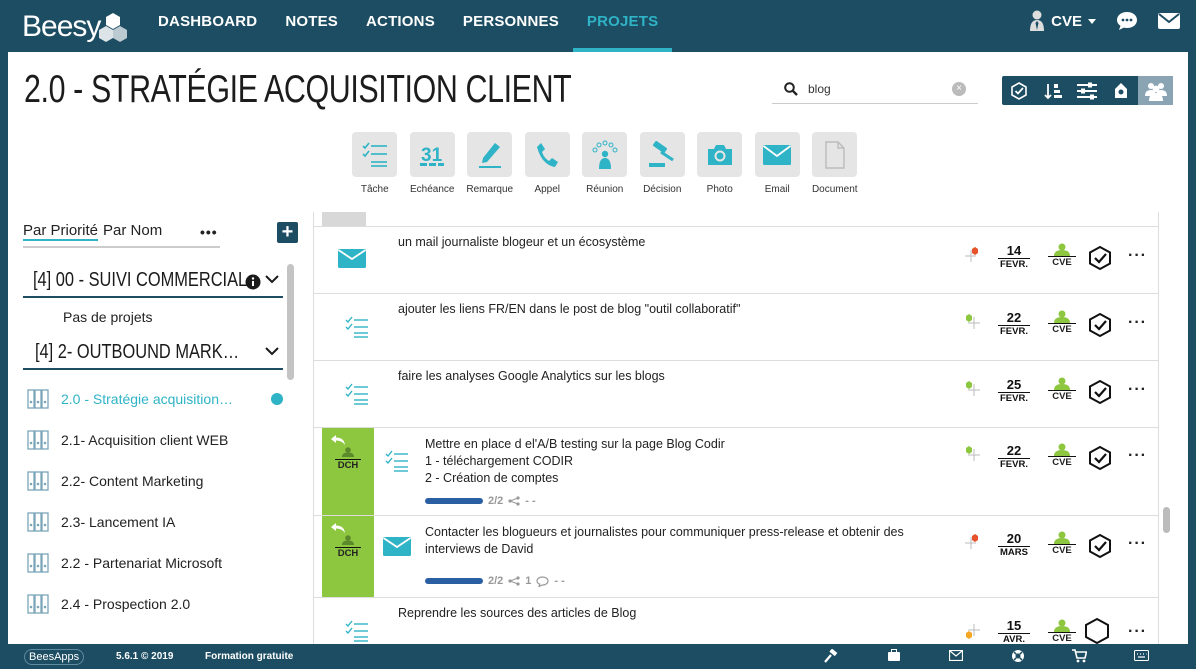 The width and height of the screenshot is (1196, 669). I want to click on group-suivi-commercial: [4] 00 - SUIVI COMMERCIAL, so click(153, 281).